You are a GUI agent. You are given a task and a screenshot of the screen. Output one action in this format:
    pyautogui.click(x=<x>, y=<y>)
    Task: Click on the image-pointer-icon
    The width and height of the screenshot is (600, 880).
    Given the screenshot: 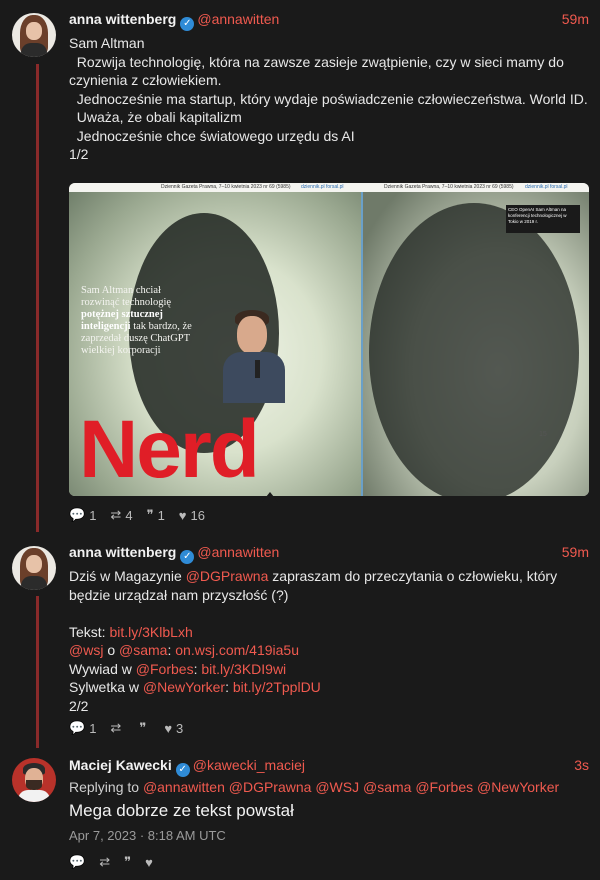 What is the action you would take?
    pyautogui.click(x=270, y=497)
    